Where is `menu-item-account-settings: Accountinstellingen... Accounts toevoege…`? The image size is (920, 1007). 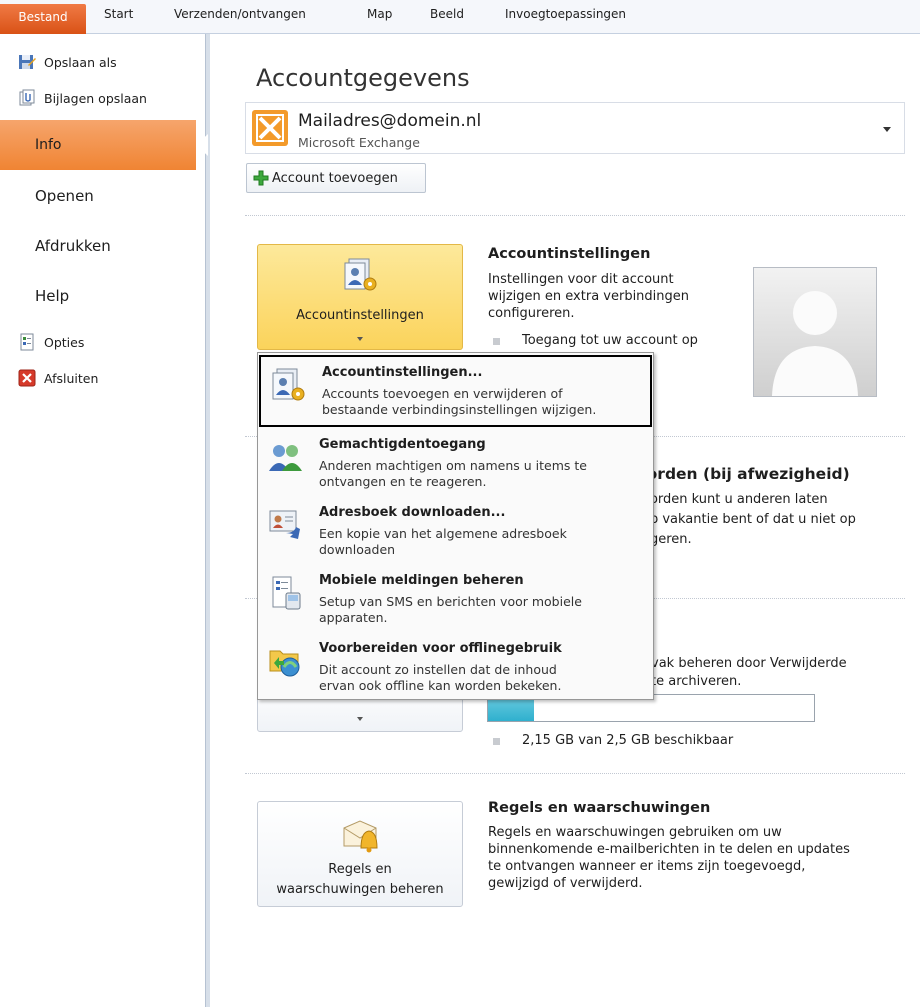
menu-item-account-settings: Accountinstellingen... Accounts toevoege… is located at coordinates (455, 391).